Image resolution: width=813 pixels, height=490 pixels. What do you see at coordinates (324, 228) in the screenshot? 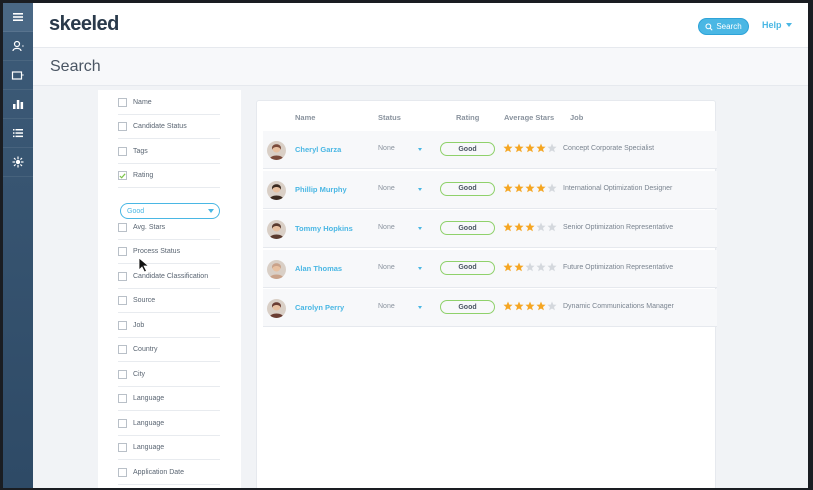
I see `candidate-name-link: Tommy Hopkins` at bounding box center [324, 228].